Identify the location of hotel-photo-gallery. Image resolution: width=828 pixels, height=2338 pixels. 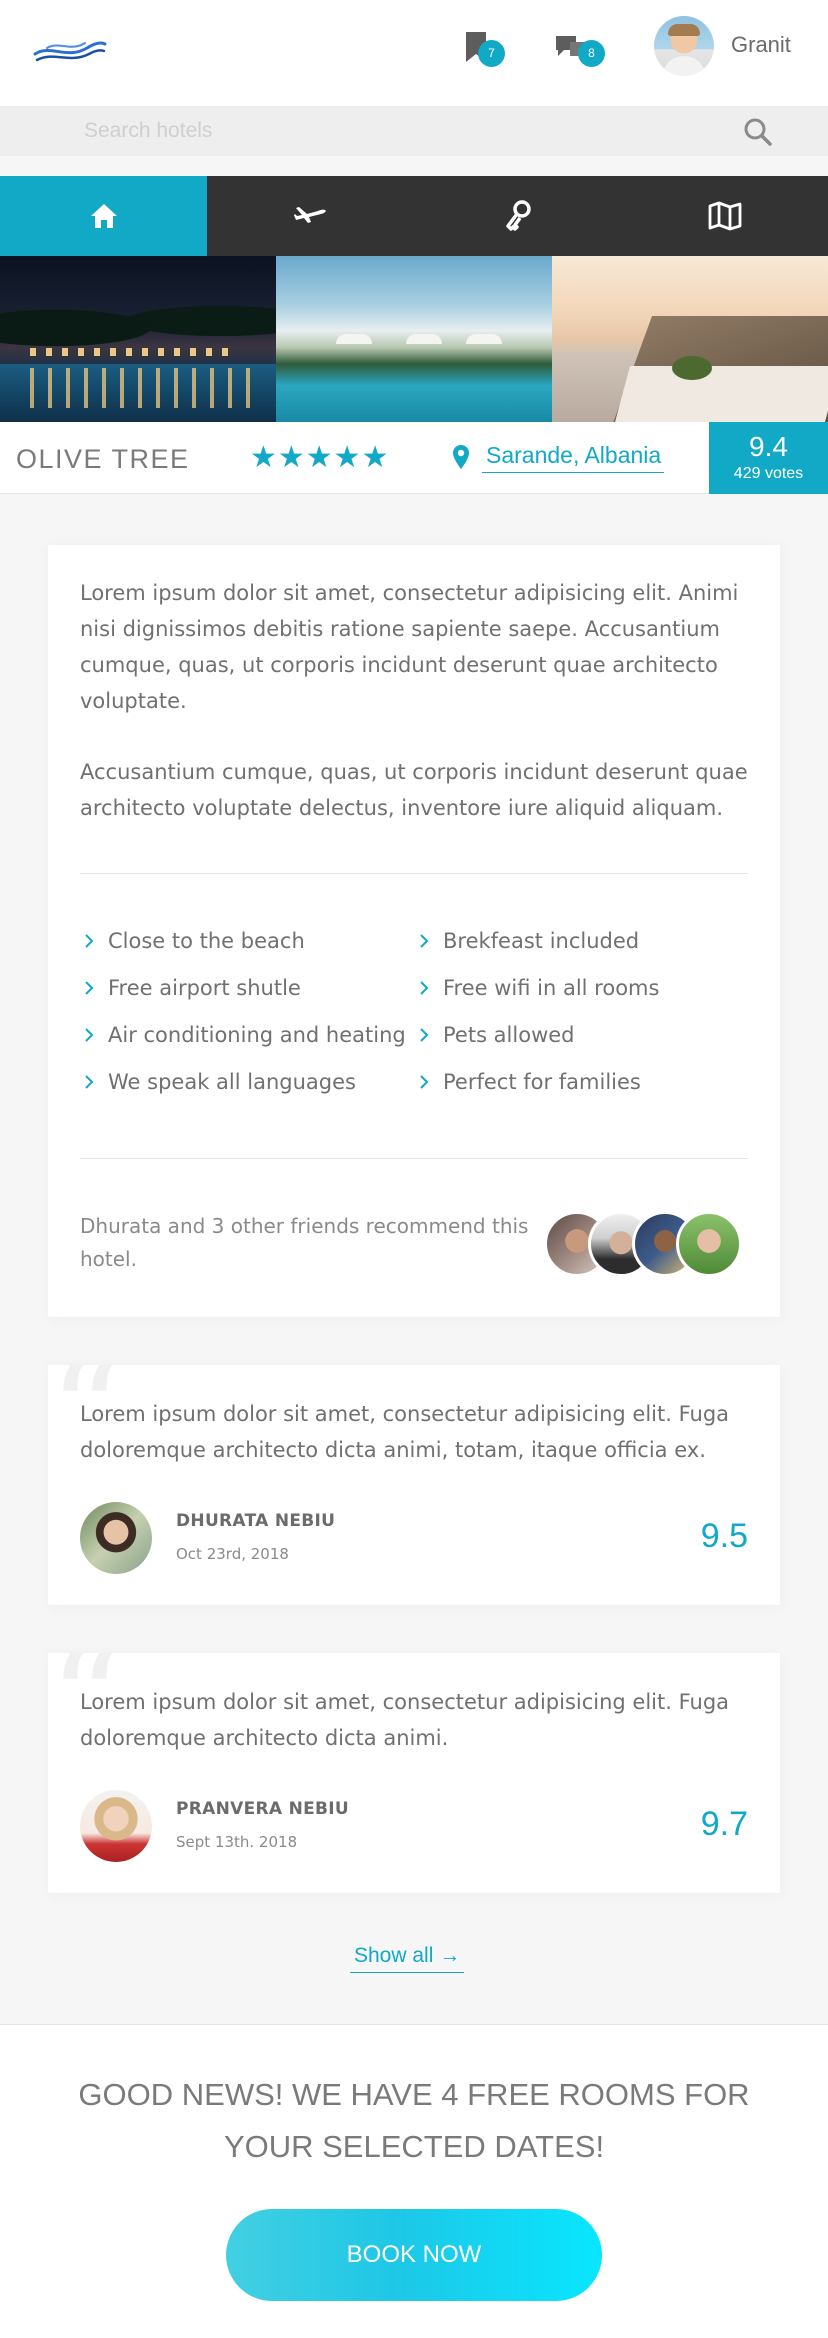
(414, 339).